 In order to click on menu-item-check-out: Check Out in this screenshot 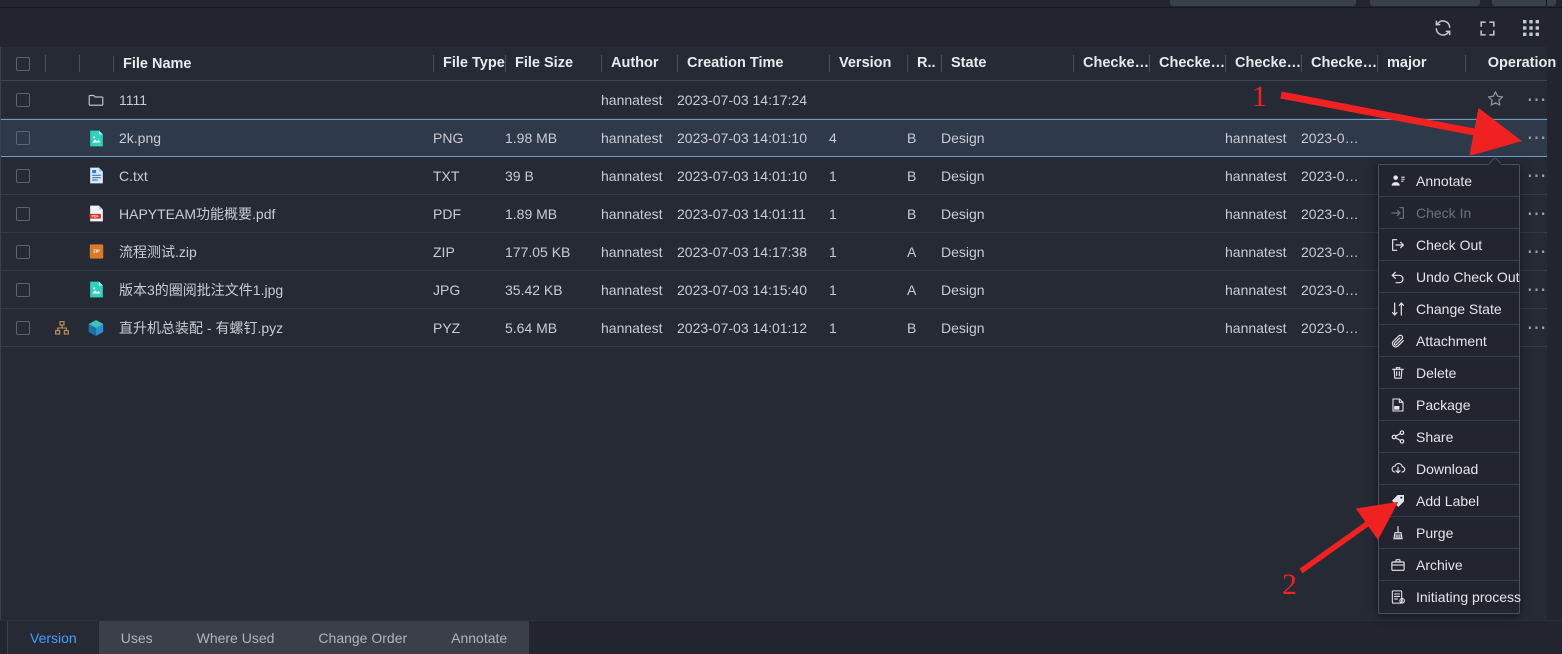, I will do `click(1449, 245)`.